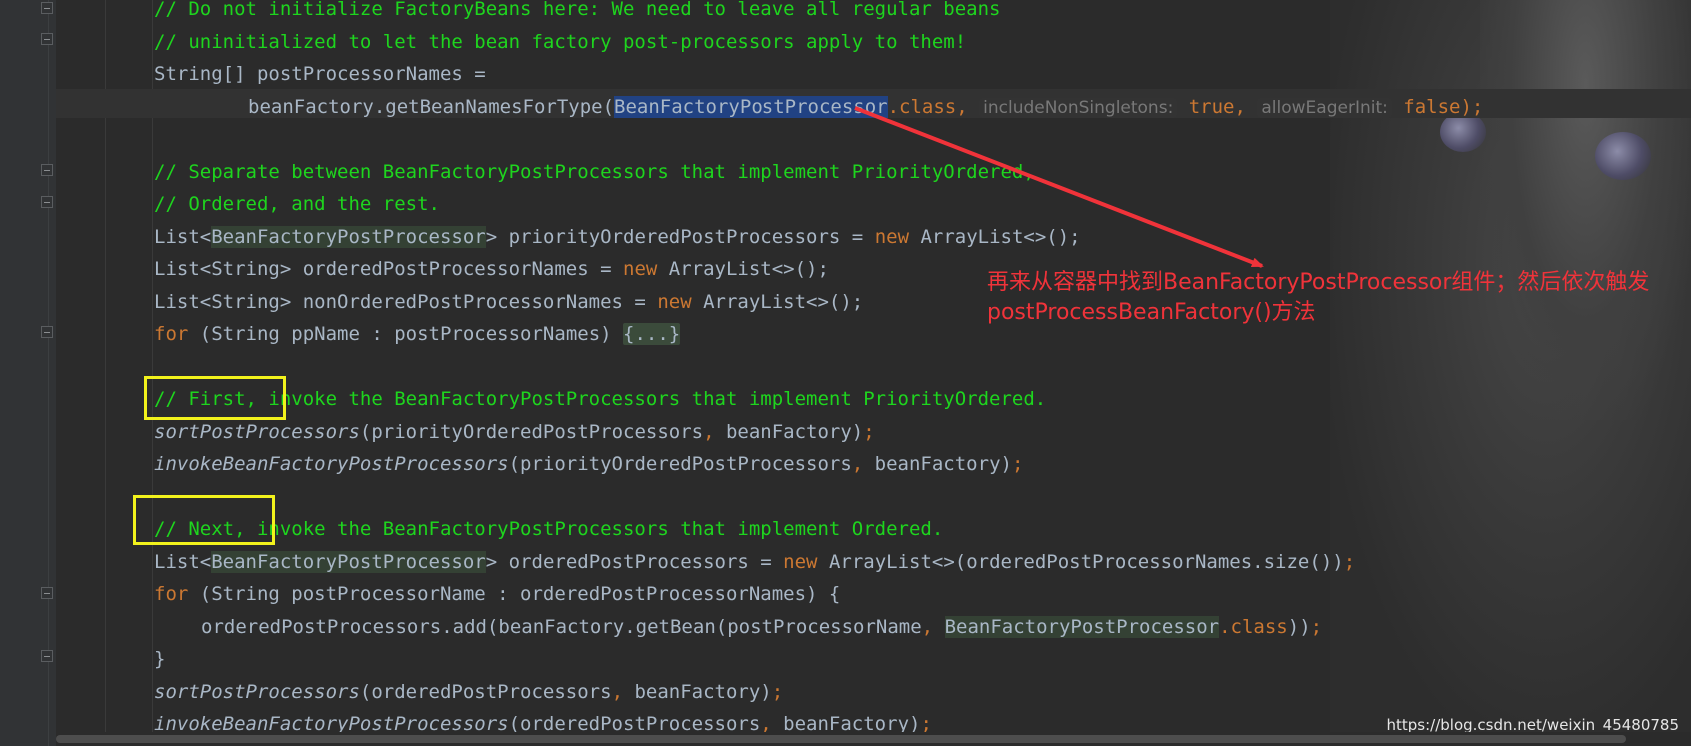 This screenshot has width=1691, height=746. What do you see at coordinates (1151, 312) in the screenshot?
I see `annotation-text-line2: postProcessBeanFactory()方法` at bounding box center [1151, 312].